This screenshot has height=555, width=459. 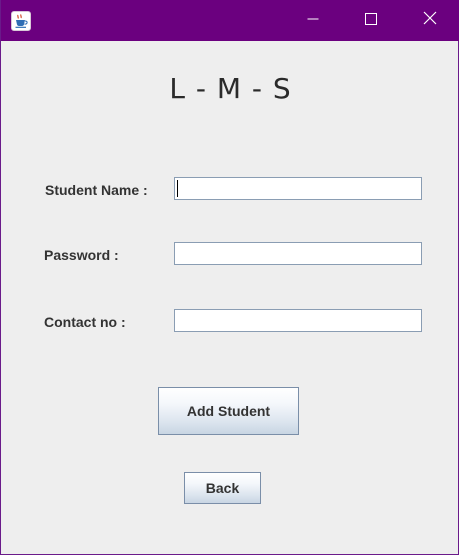 I want to click on close-icon, so click(x=430, y=20).